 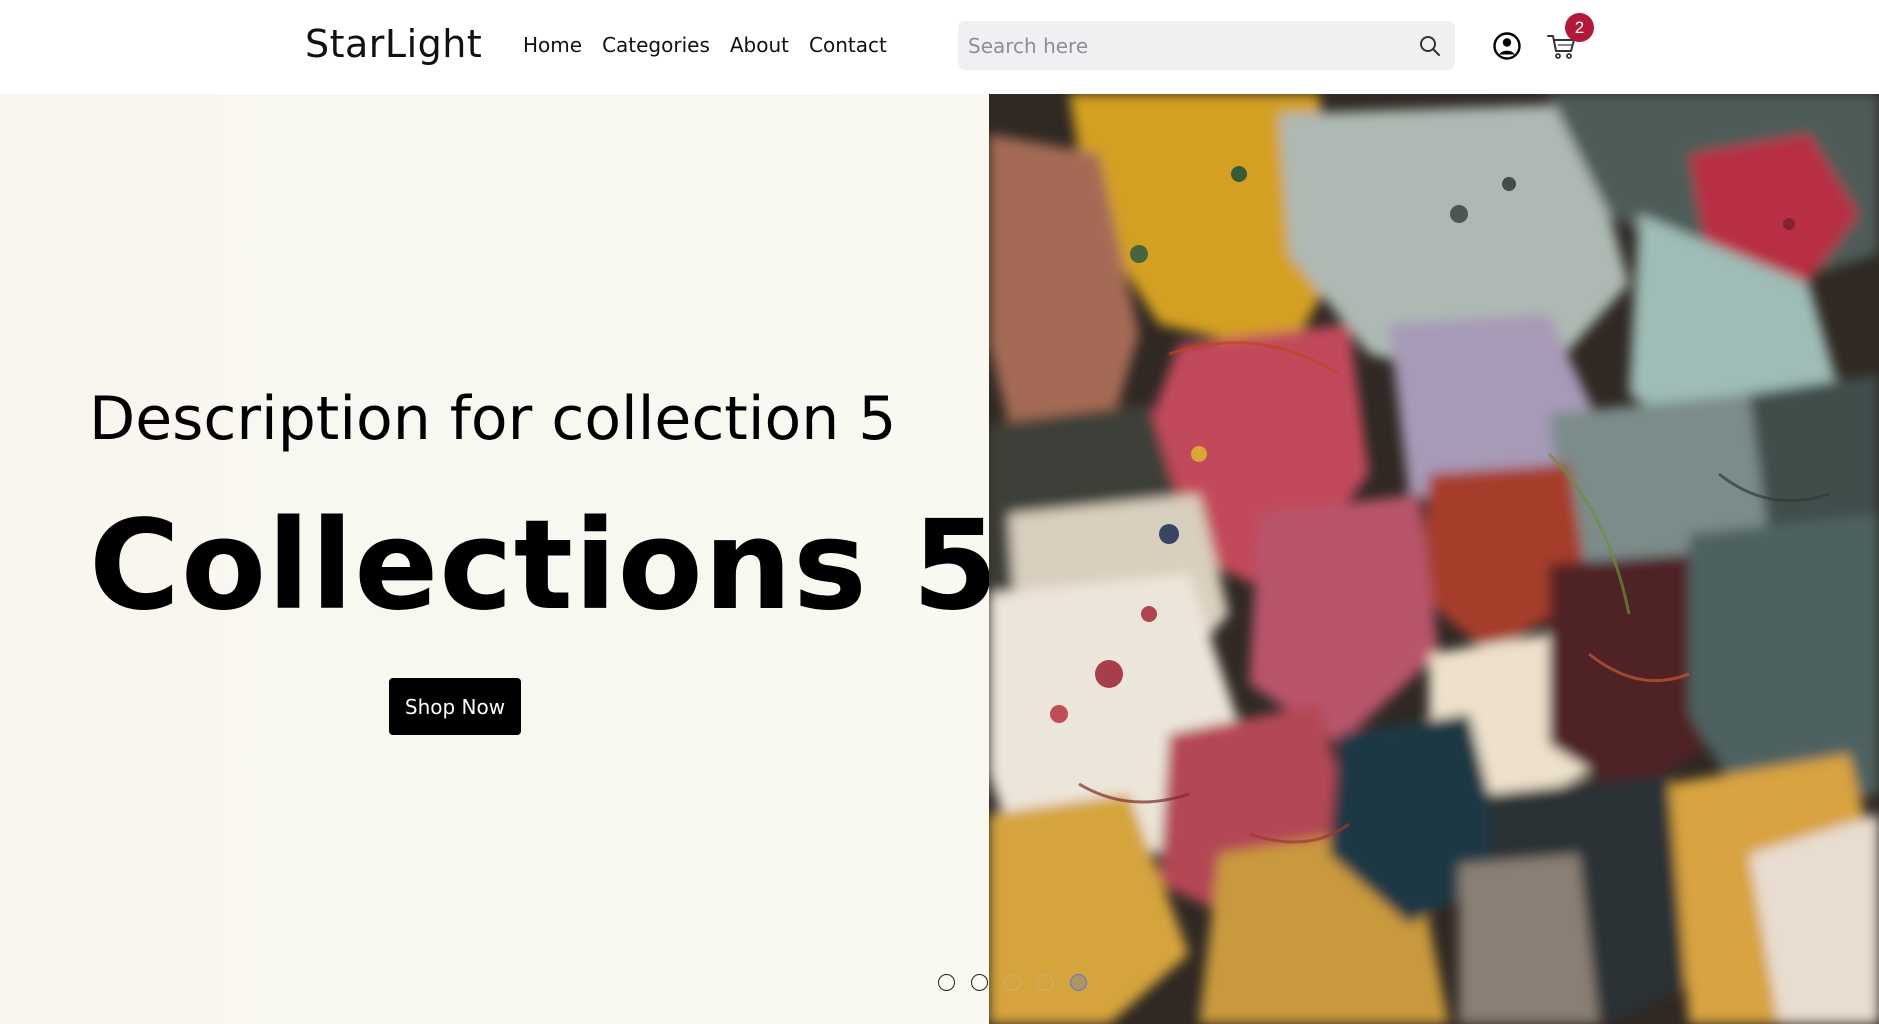 What do you see at coordinates (848, 45) in the screenshot?
I see `nav-contact: Contact` at bounding box center [848, 45].